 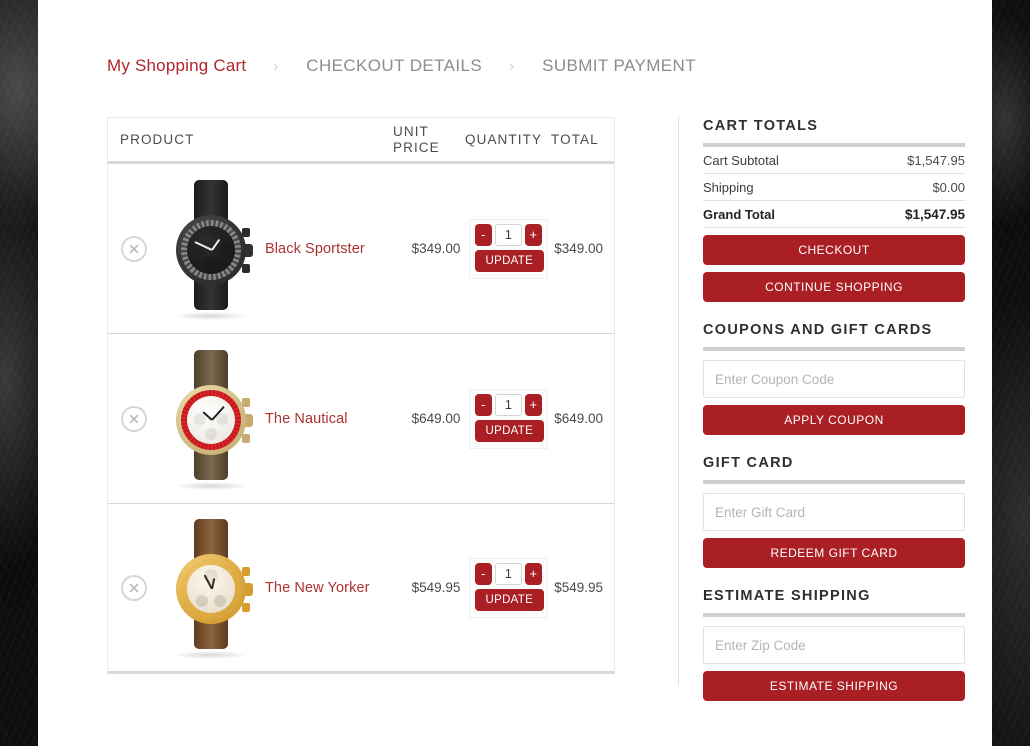 What do you see at coordinates (579, 248) in the screenshot?
I see `cell-line-total: $349.00` at bounding box center [579, 248].